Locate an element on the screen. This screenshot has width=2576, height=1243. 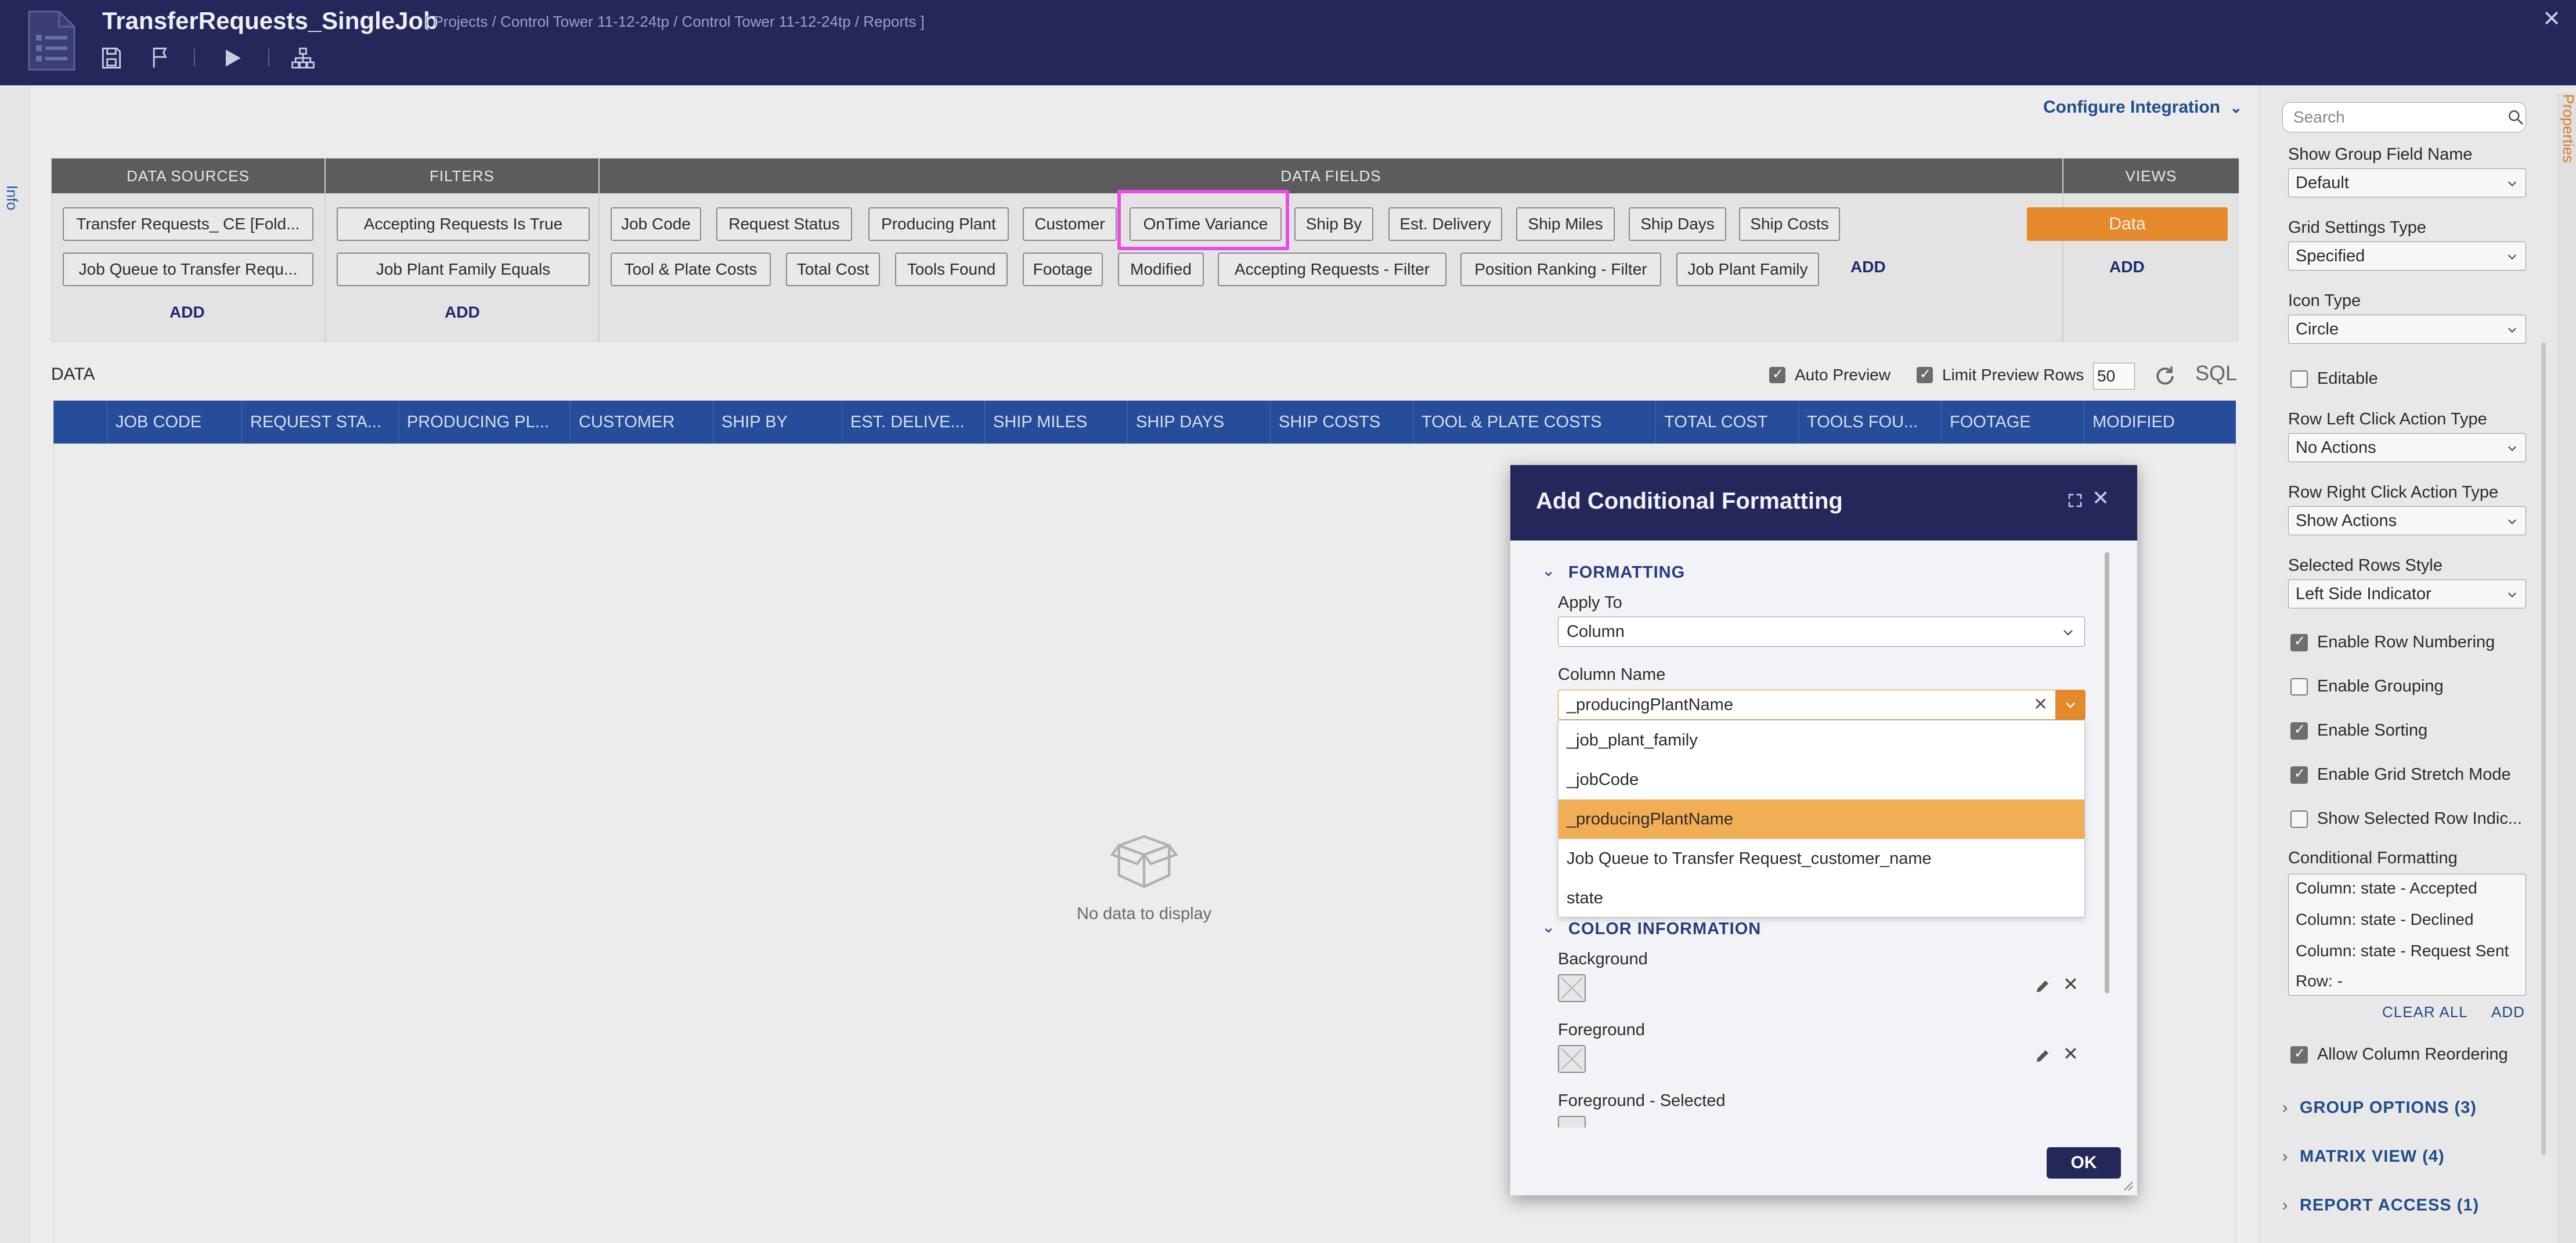
dropdown-option: _job_plant_family is located at coordinates (1821, 740).